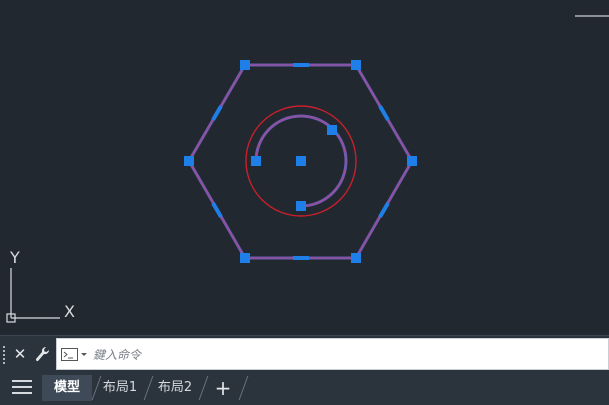 The image size is (609, 405). Describe the element at coordinates (69, 311) in the screenshot. I see `ucs-x-label: X` at that location.